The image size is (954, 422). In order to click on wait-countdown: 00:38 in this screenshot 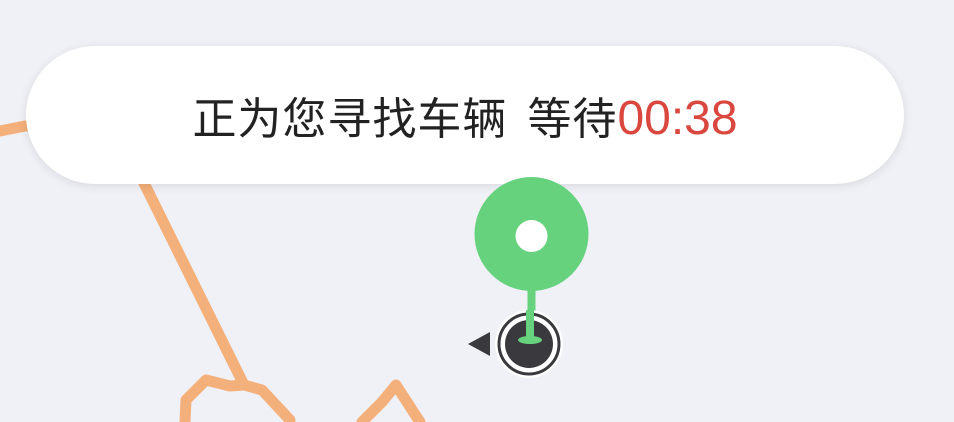, I will do `click(677, 118)`.